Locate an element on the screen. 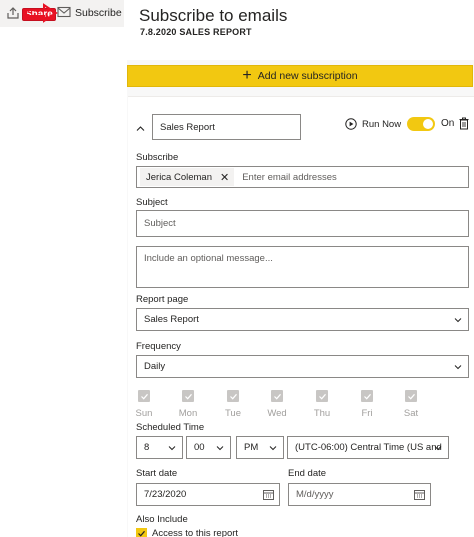 This screenshot has height=537, width=474. day-label: Thu is located at coordinates (322, 413).